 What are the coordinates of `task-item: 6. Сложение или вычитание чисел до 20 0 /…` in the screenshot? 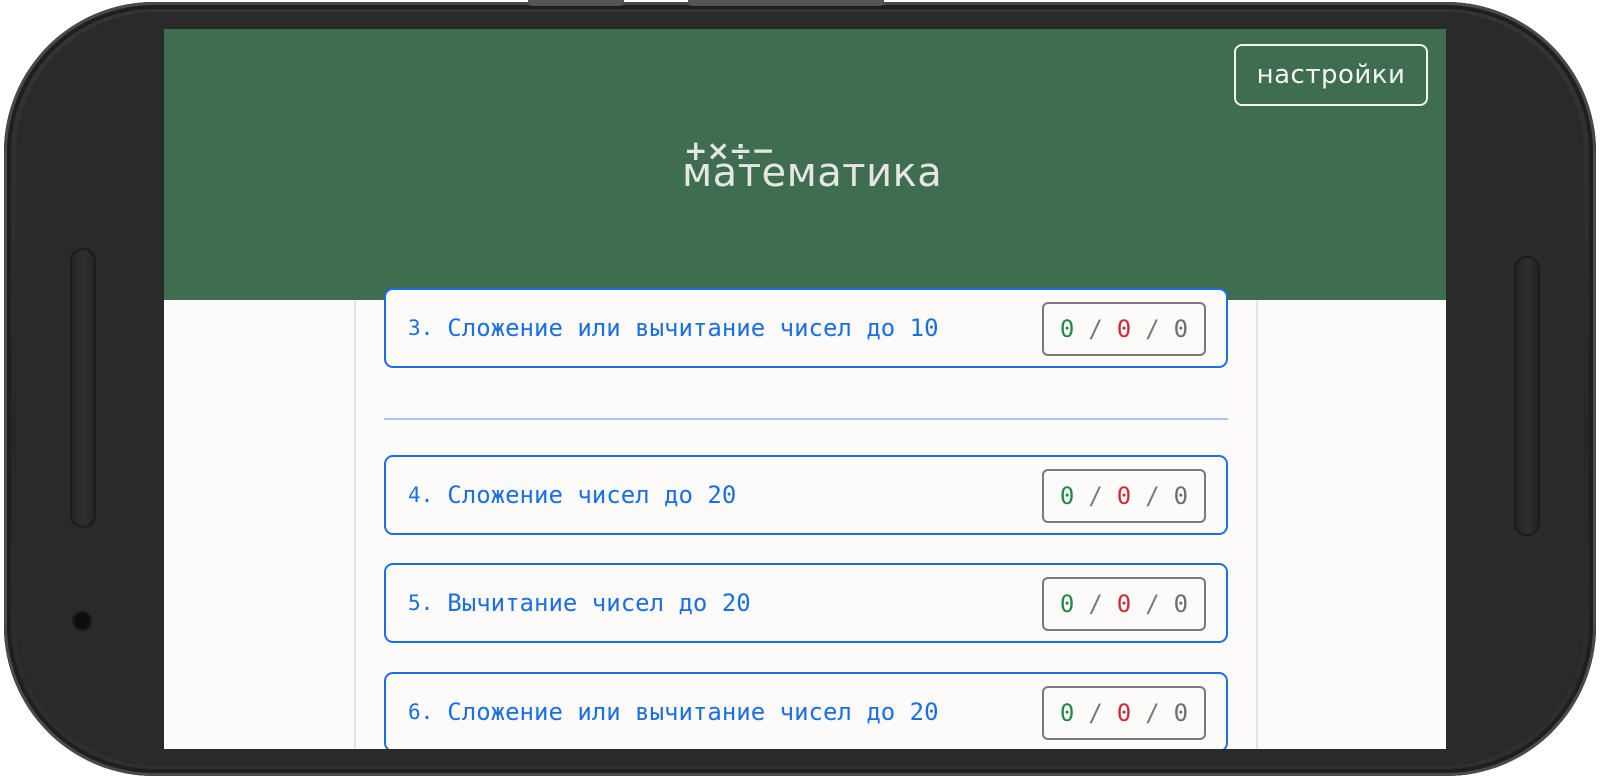 It's located at (806, 710).